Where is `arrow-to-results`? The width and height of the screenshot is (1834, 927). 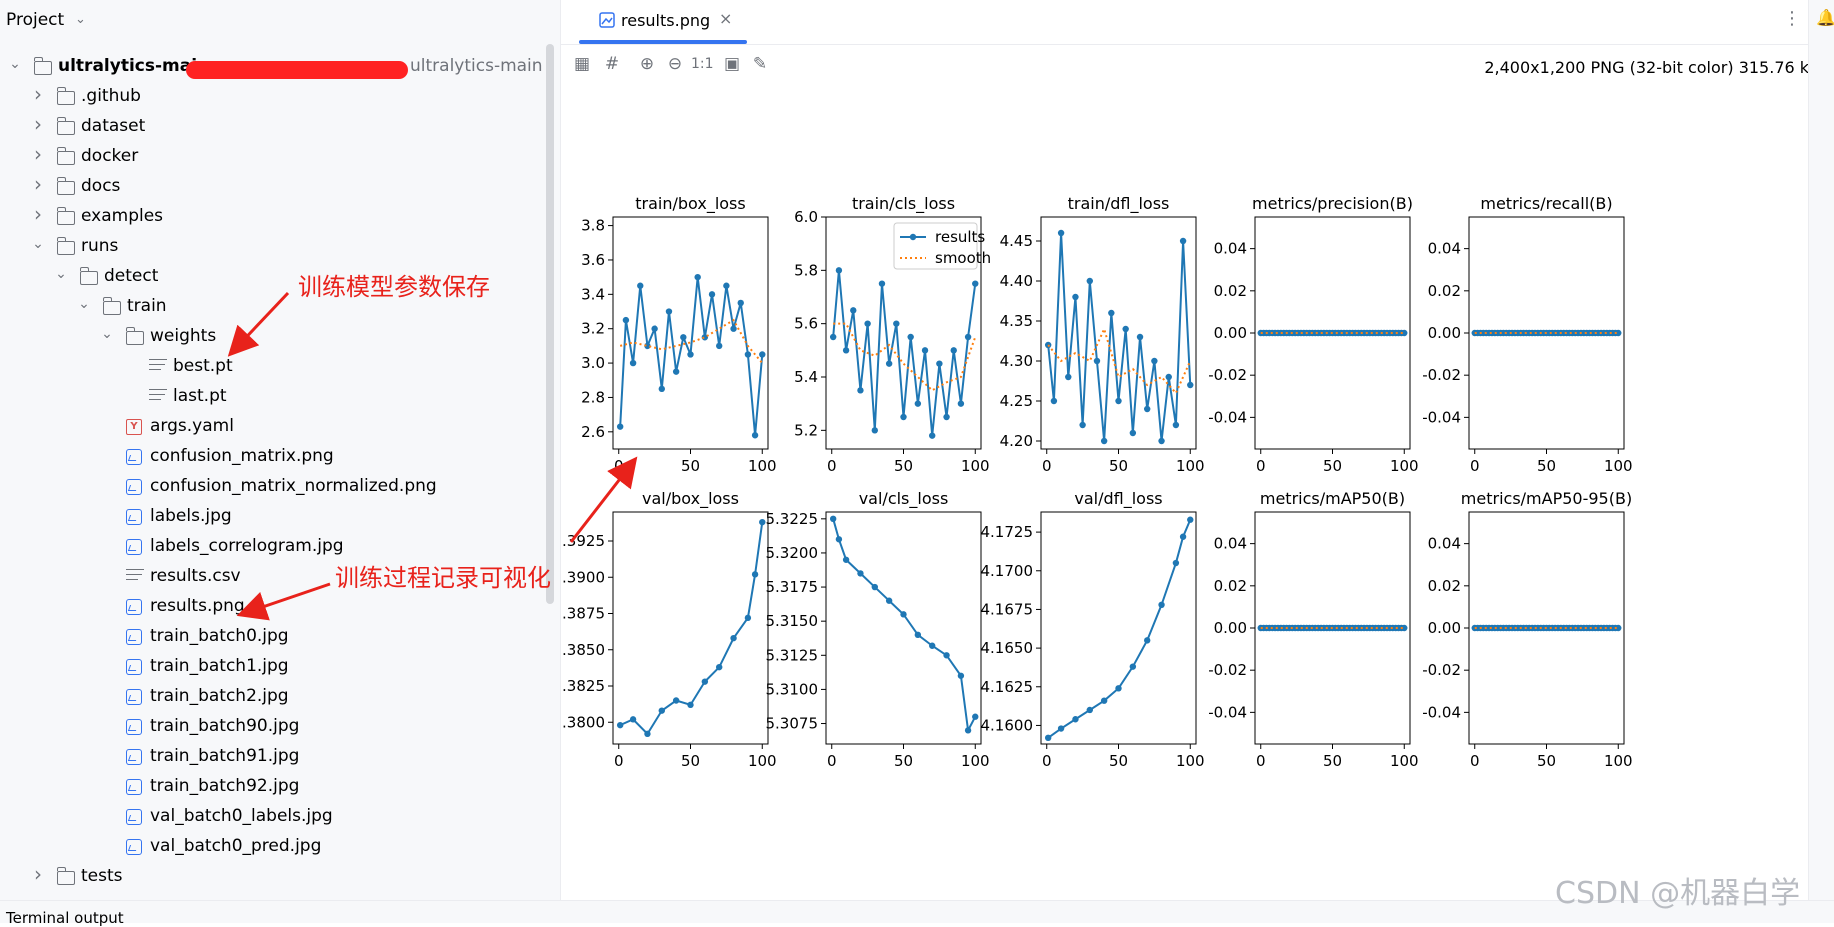 arrow-to-results is located at coordinates (283, 601).